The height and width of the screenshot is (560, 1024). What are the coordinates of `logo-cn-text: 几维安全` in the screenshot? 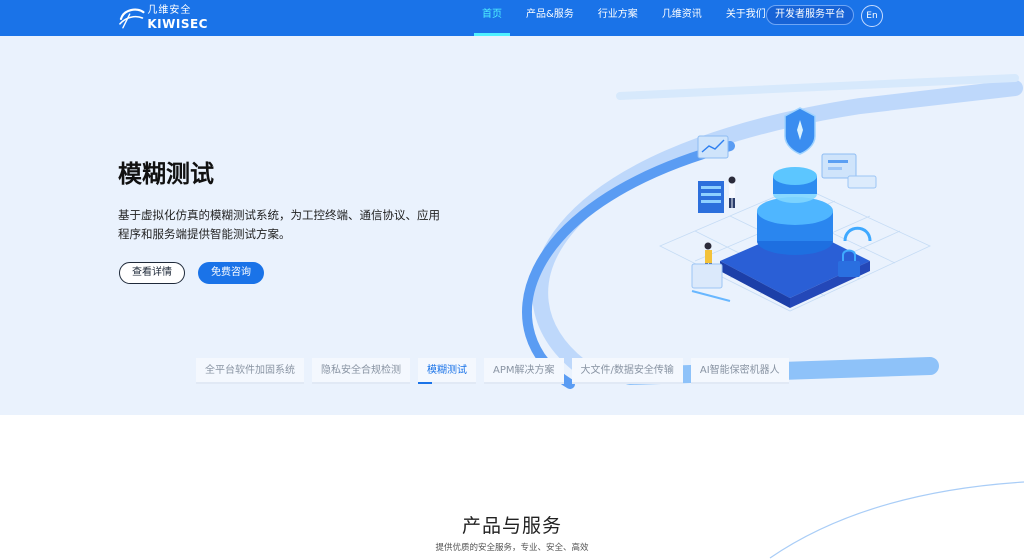 It's located at (169, 10).